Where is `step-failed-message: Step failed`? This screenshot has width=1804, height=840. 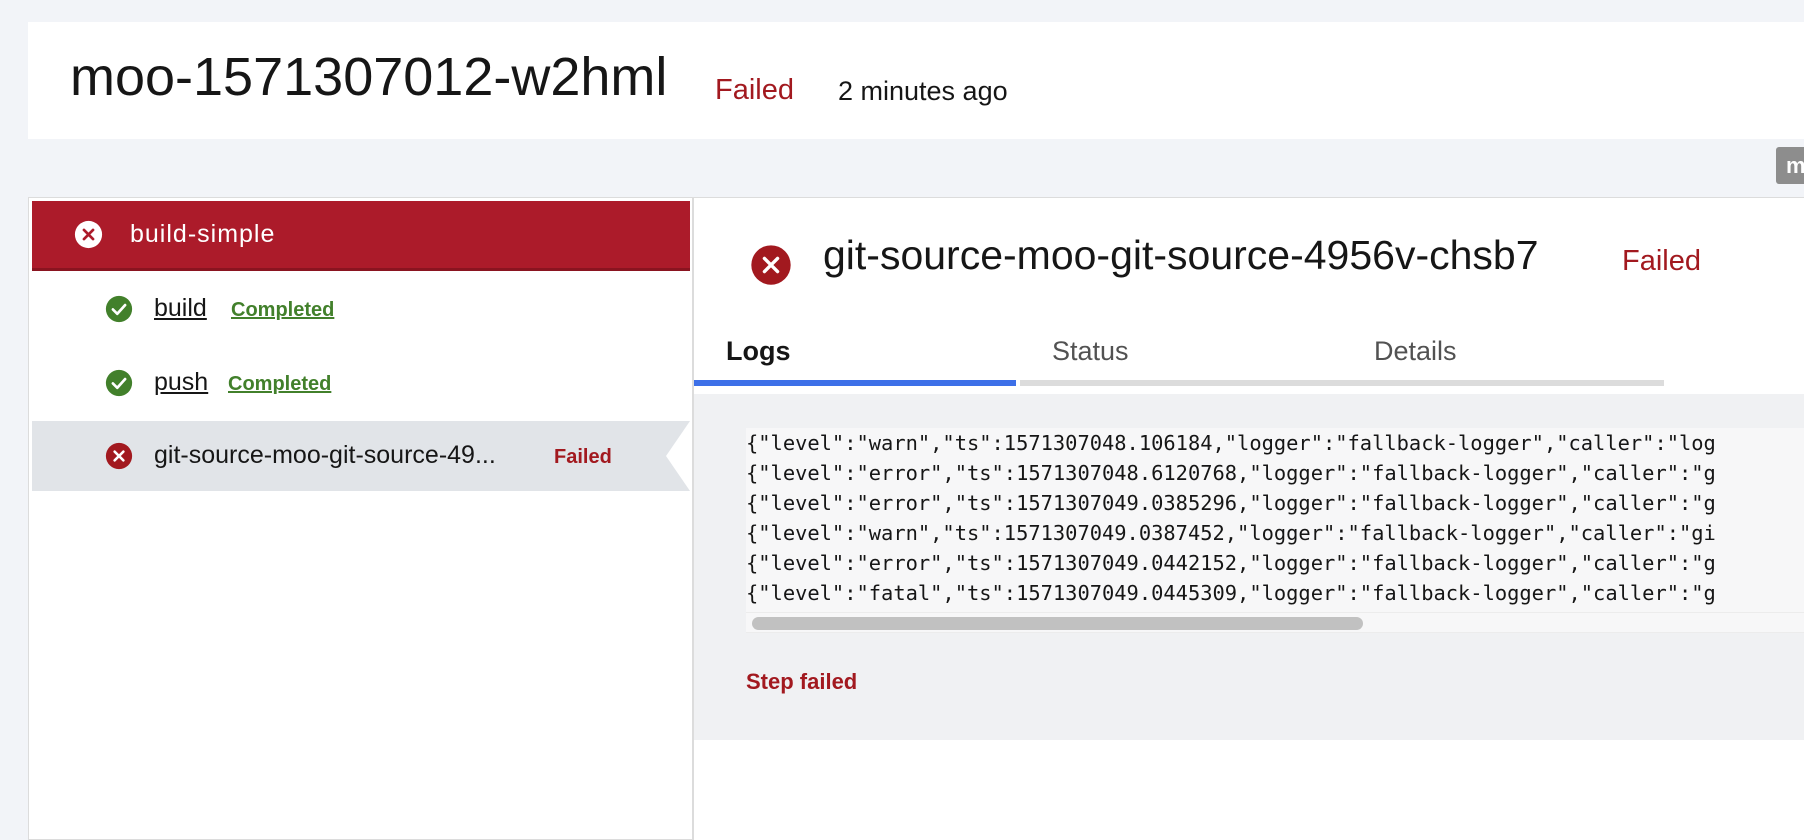 step-failed-message: Step failed is located at coordinates (802, 681).